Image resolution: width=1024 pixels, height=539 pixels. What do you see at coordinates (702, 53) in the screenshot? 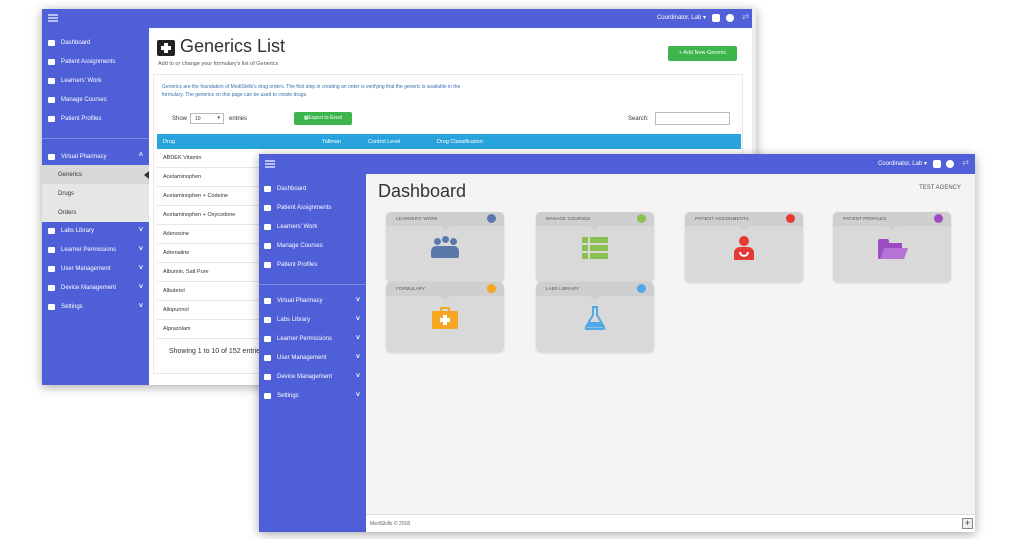
I see `add-new-generic-button: + Add New Generic` at bounding box center [702, 53].